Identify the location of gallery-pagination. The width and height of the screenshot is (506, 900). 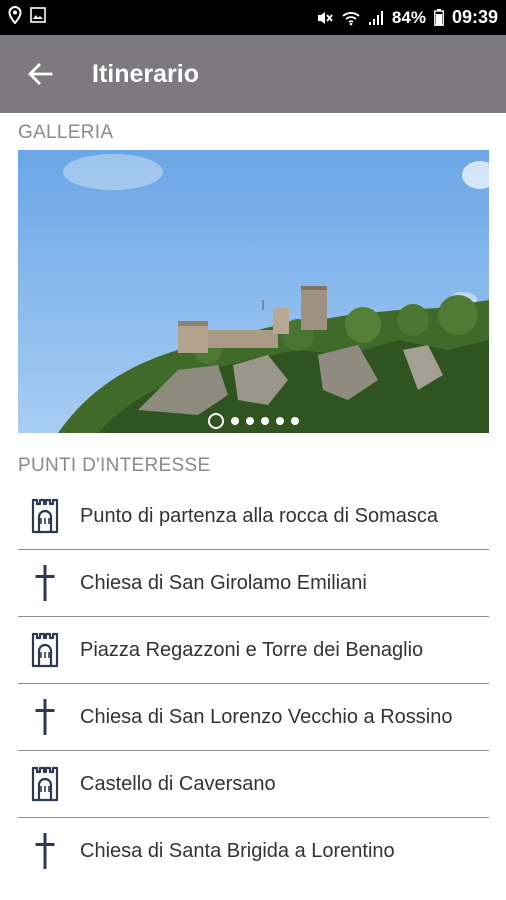
(253, 421).